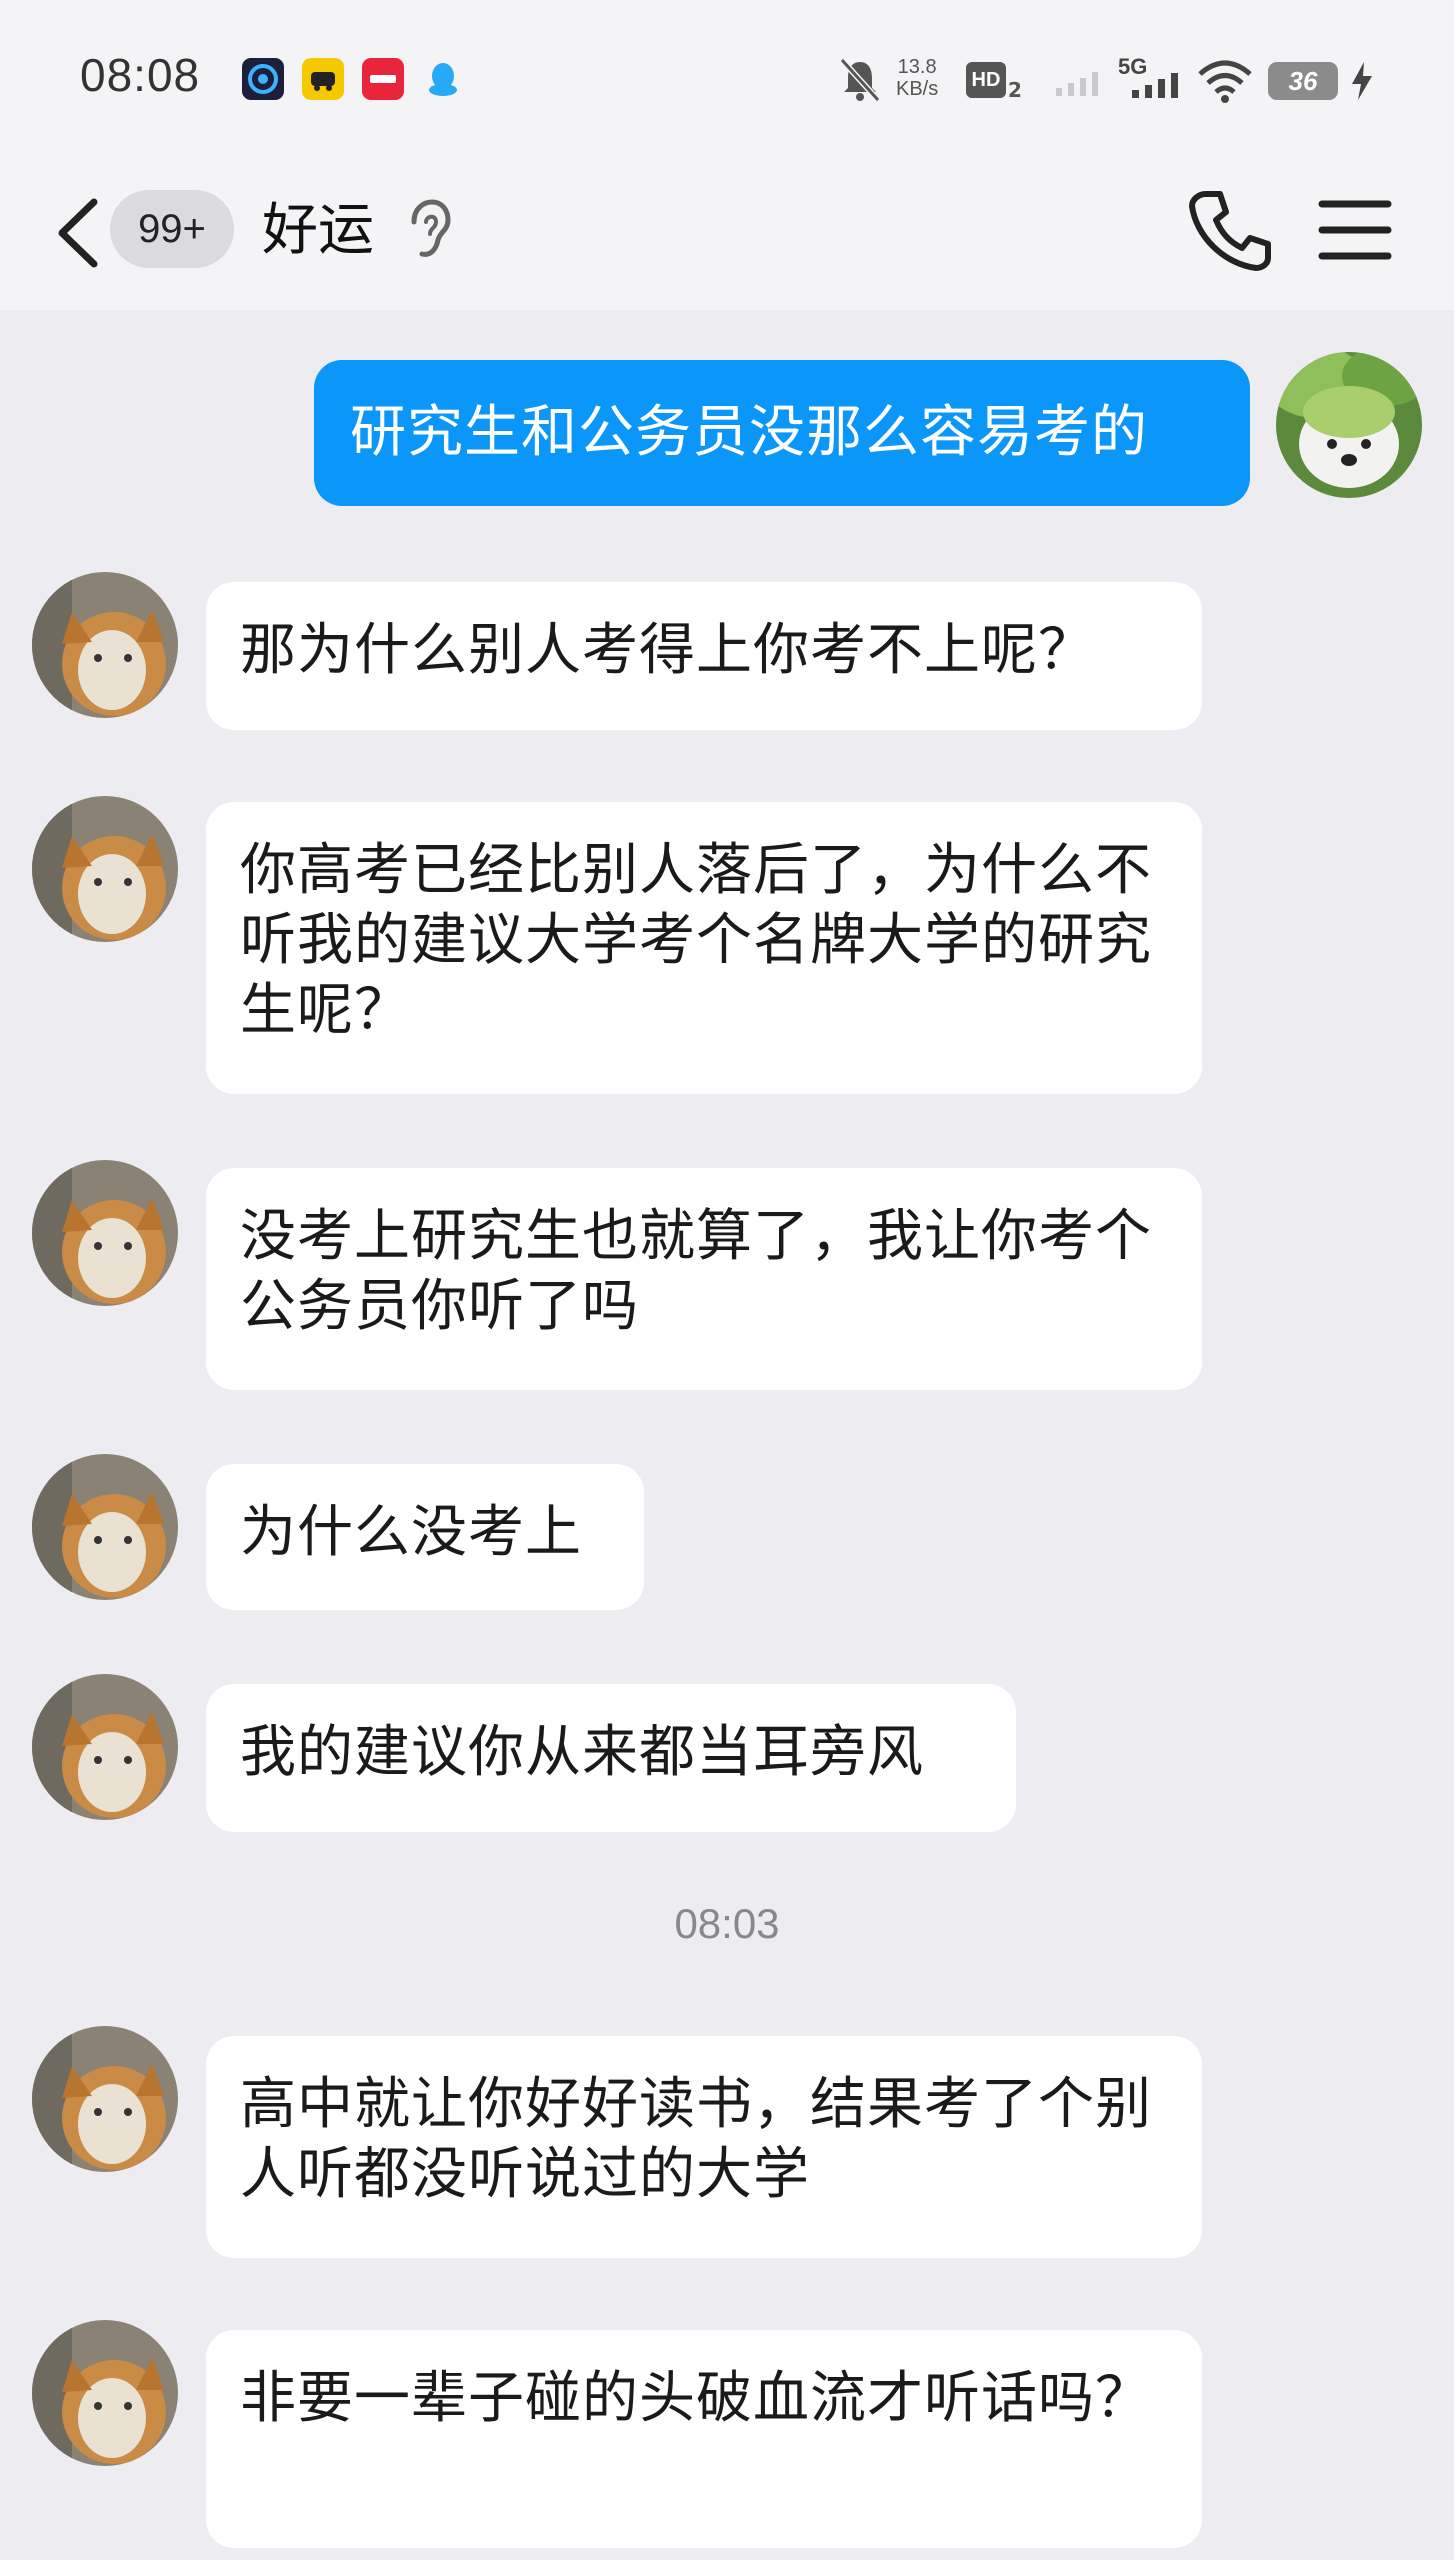  Describe the element at coordinates (704, 2439) in the screenshot. I see `message-bubble-incoming: 非要一辈子碰的头破血流才听话吗？` at that location.